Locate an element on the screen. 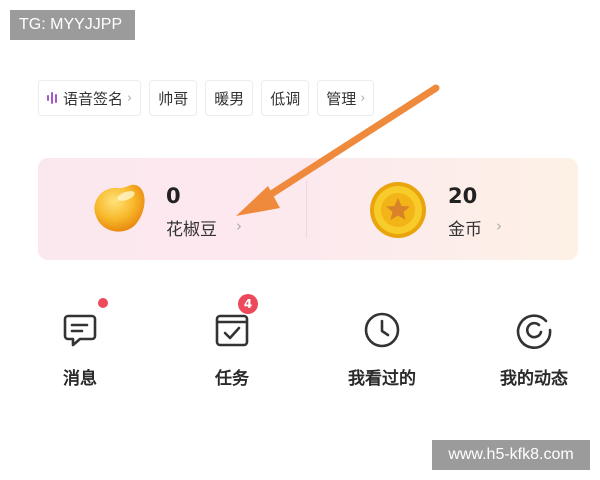 The height and width of the screenshot is (480, 600). tag-voice-signature: 语音签名 › is located at coordinates (90, 98).